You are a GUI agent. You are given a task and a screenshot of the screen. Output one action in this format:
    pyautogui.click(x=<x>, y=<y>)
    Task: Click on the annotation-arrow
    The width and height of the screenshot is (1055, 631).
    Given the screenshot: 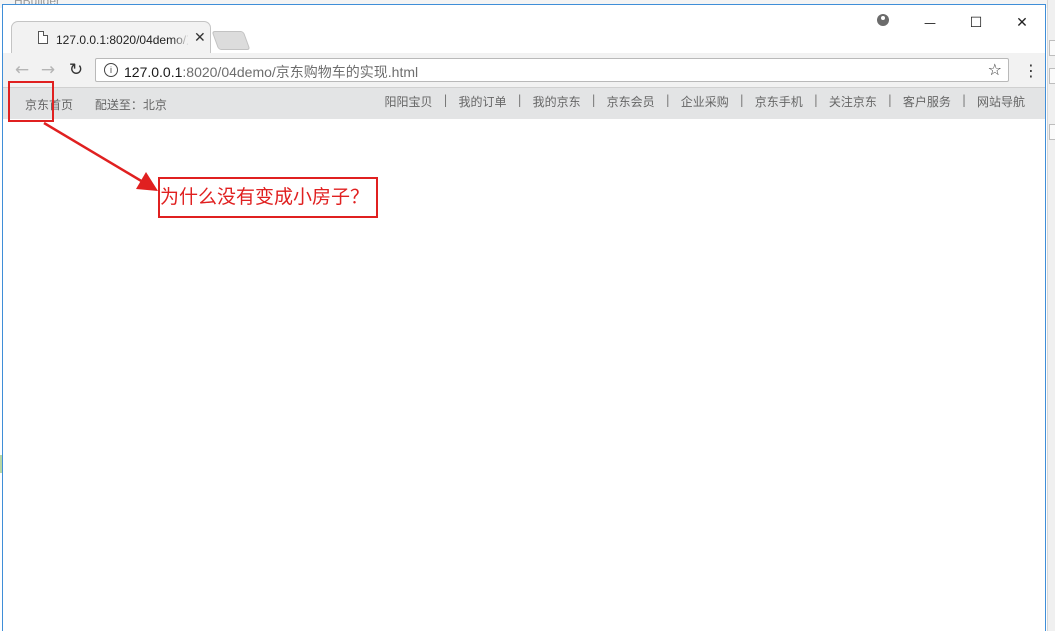 What is the action you would take?
    pyautogui.click(x=100, y=156)
    